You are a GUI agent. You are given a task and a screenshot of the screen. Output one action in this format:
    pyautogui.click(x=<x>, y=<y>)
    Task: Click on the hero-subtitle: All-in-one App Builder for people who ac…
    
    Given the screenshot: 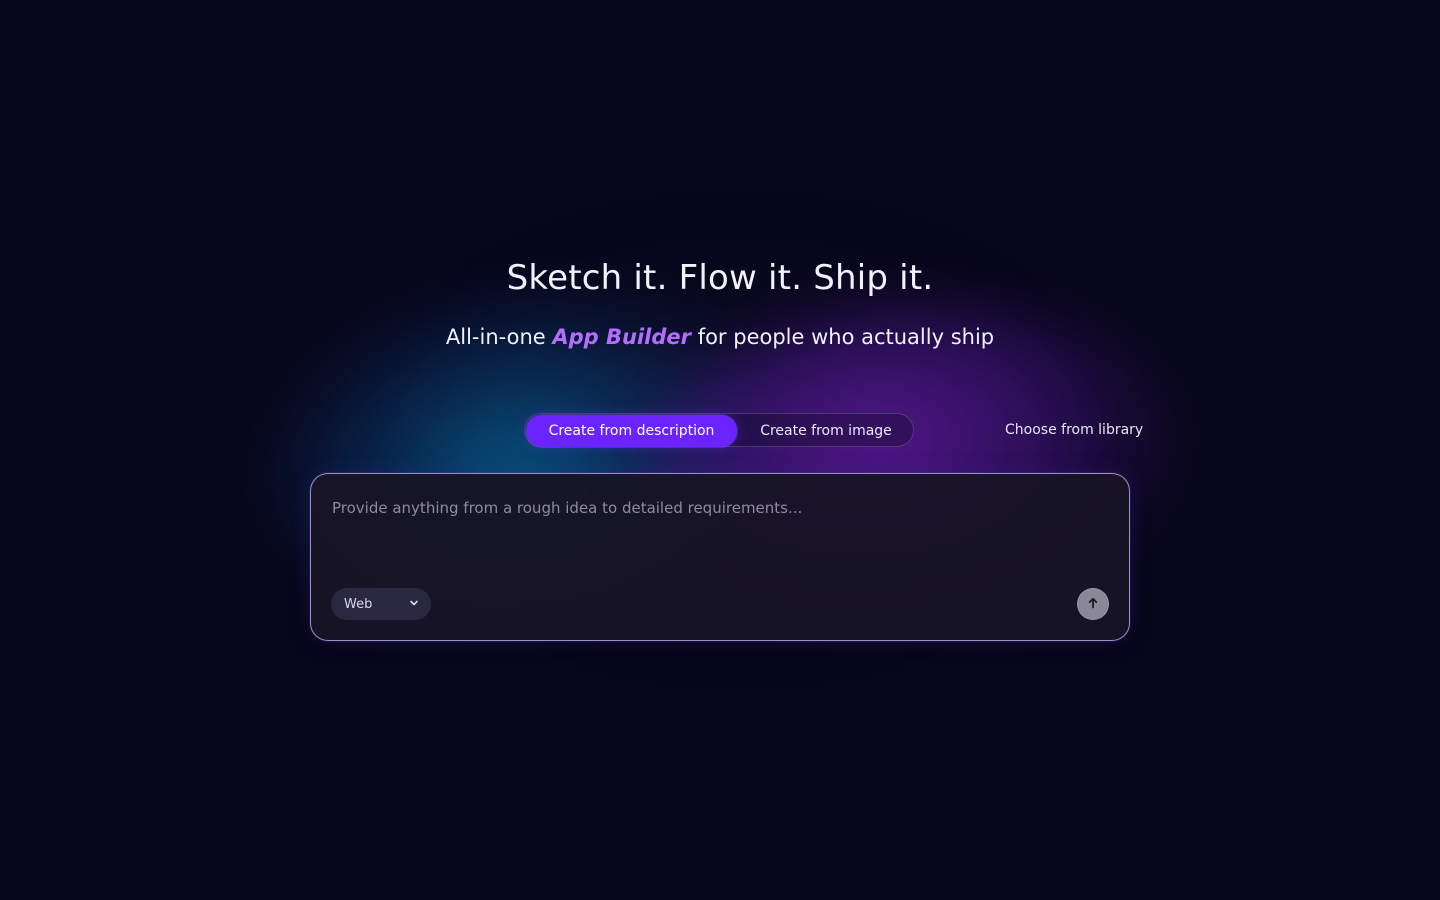 What is the action you would take?
    pyautogui.click(x=720, y=337)
    